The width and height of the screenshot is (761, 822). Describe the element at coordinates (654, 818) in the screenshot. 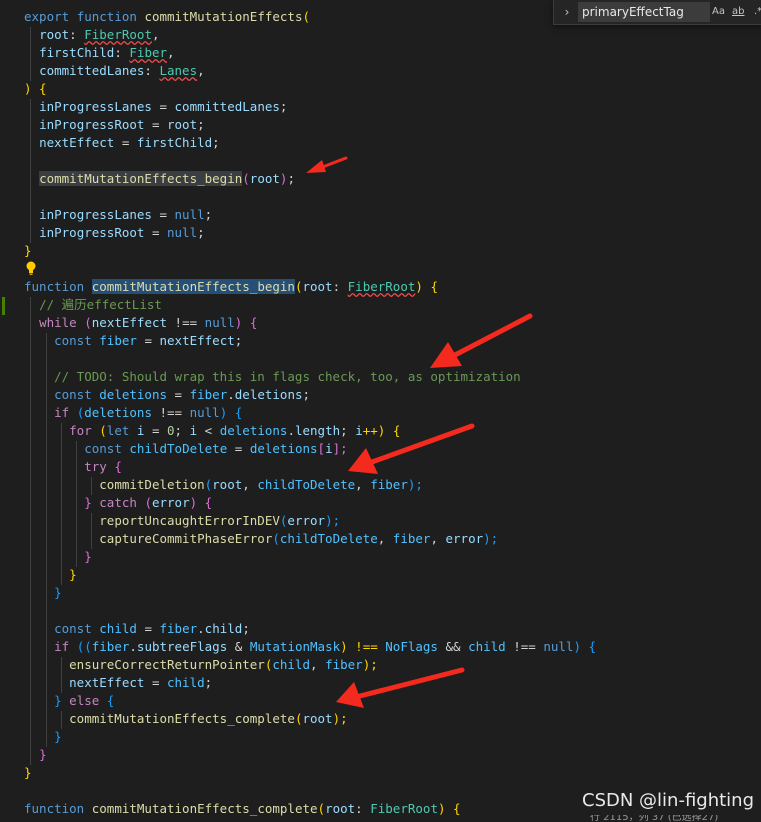

I see `status-bar-fragment: 行 2115，列 37 (已选择27)` at that location.